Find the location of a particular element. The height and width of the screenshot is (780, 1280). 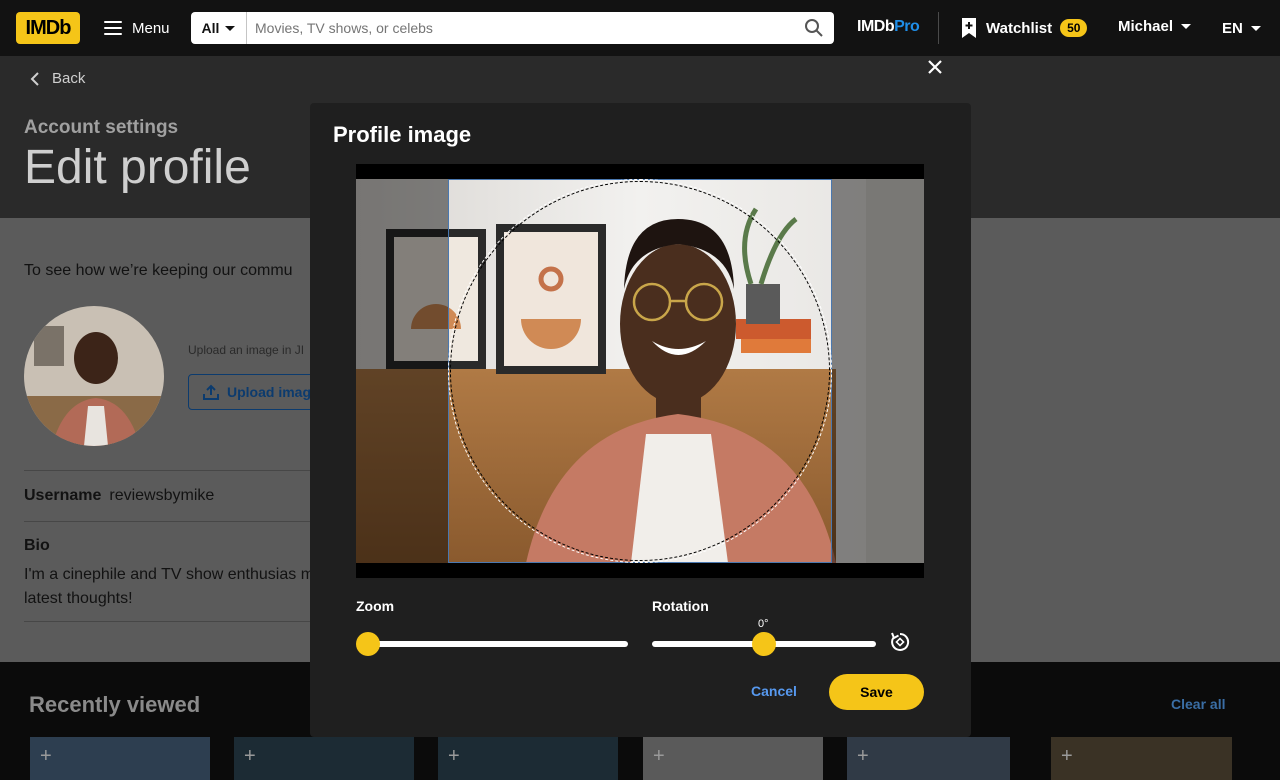

rotation-label: Rotation is located at coordinates (680, 606).